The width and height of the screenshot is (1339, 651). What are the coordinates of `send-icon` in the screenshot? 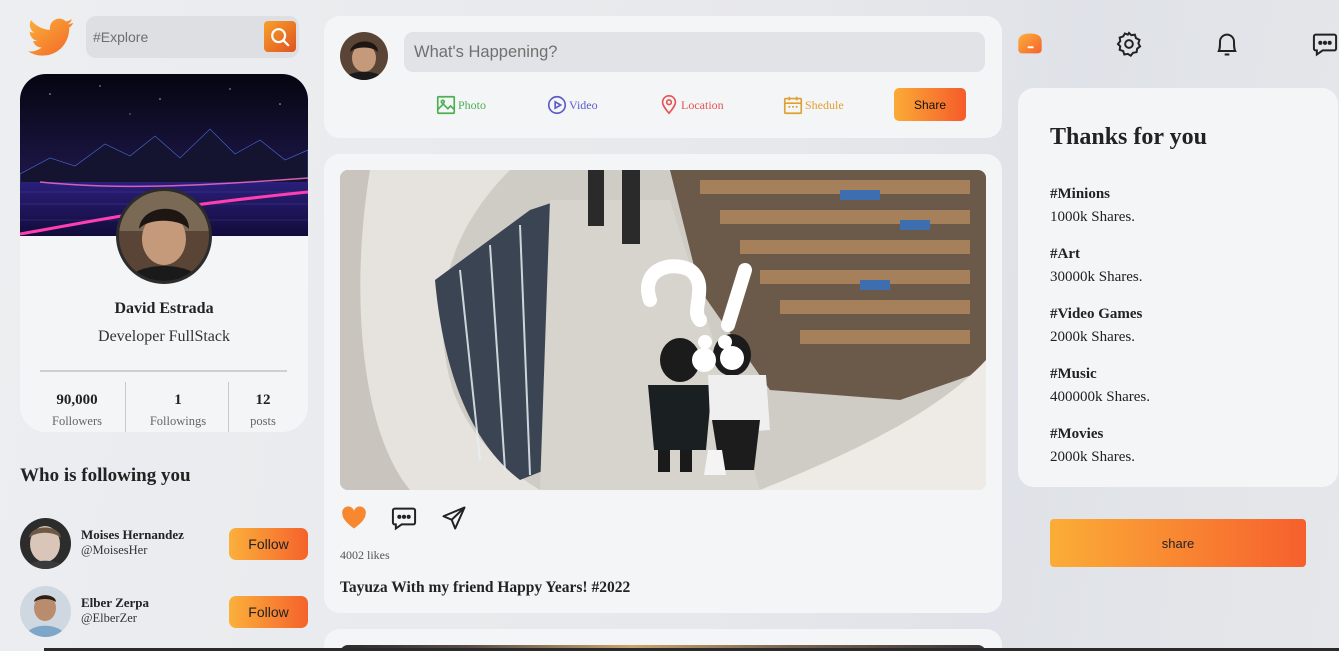 It's located at (454, 518).